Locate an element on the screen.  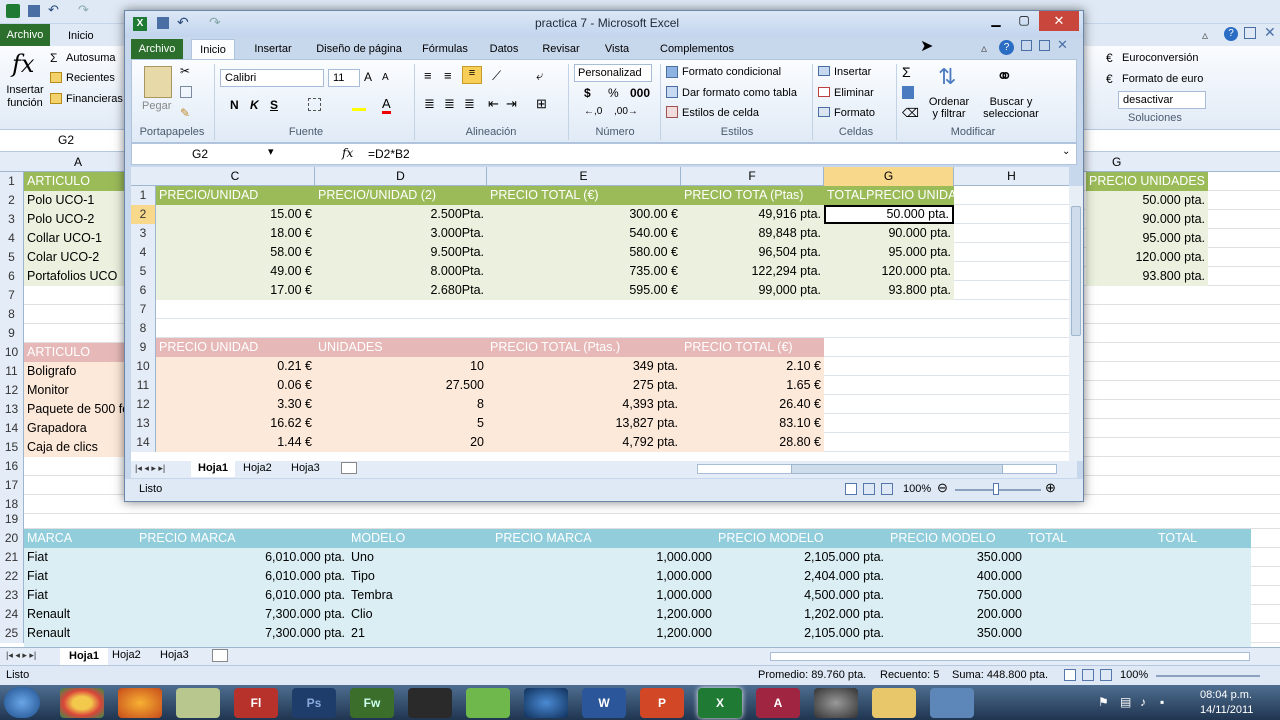
underline-icon: S is located at coordinates (274, 105).